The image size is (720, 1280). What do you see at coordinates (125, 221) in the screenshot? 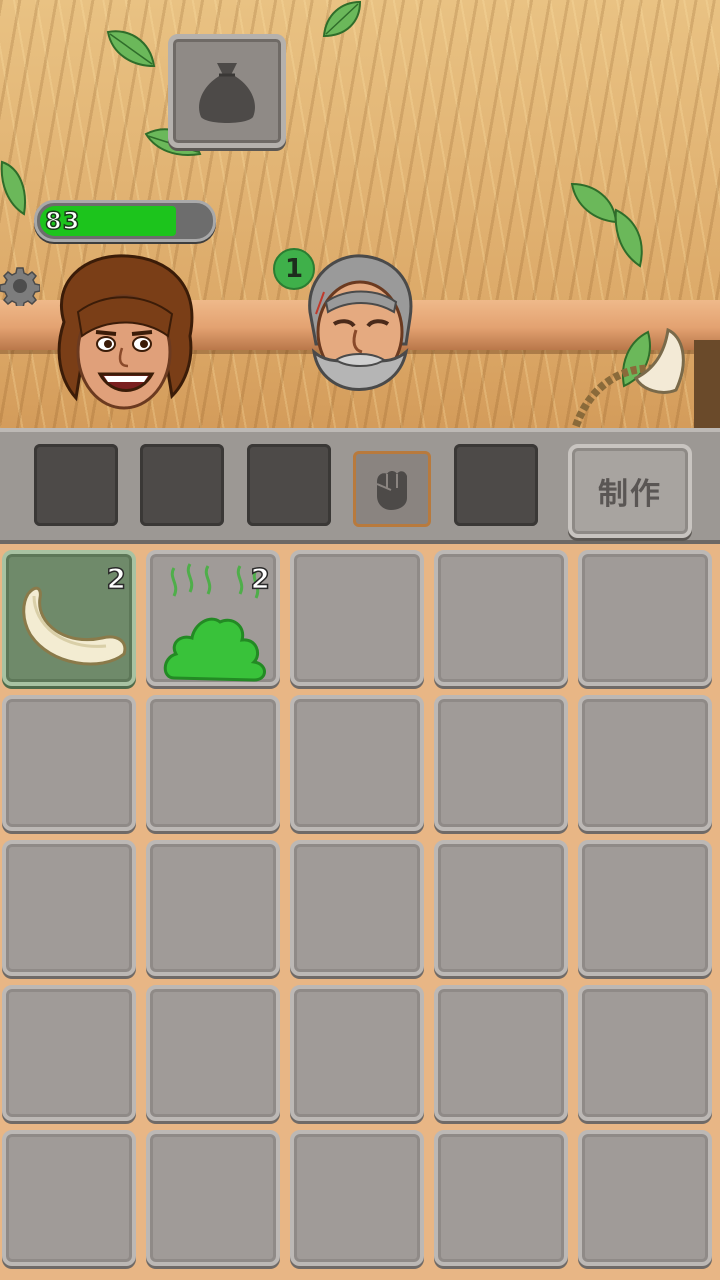
I see `health-bar: 83` at bounding box center [125, 221].